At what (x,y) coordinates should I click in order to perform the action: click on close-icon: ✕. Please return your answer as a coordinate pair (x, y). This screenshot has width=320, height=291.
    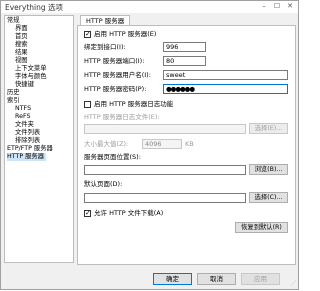
    Looking at the image, I should click on (290, 6).